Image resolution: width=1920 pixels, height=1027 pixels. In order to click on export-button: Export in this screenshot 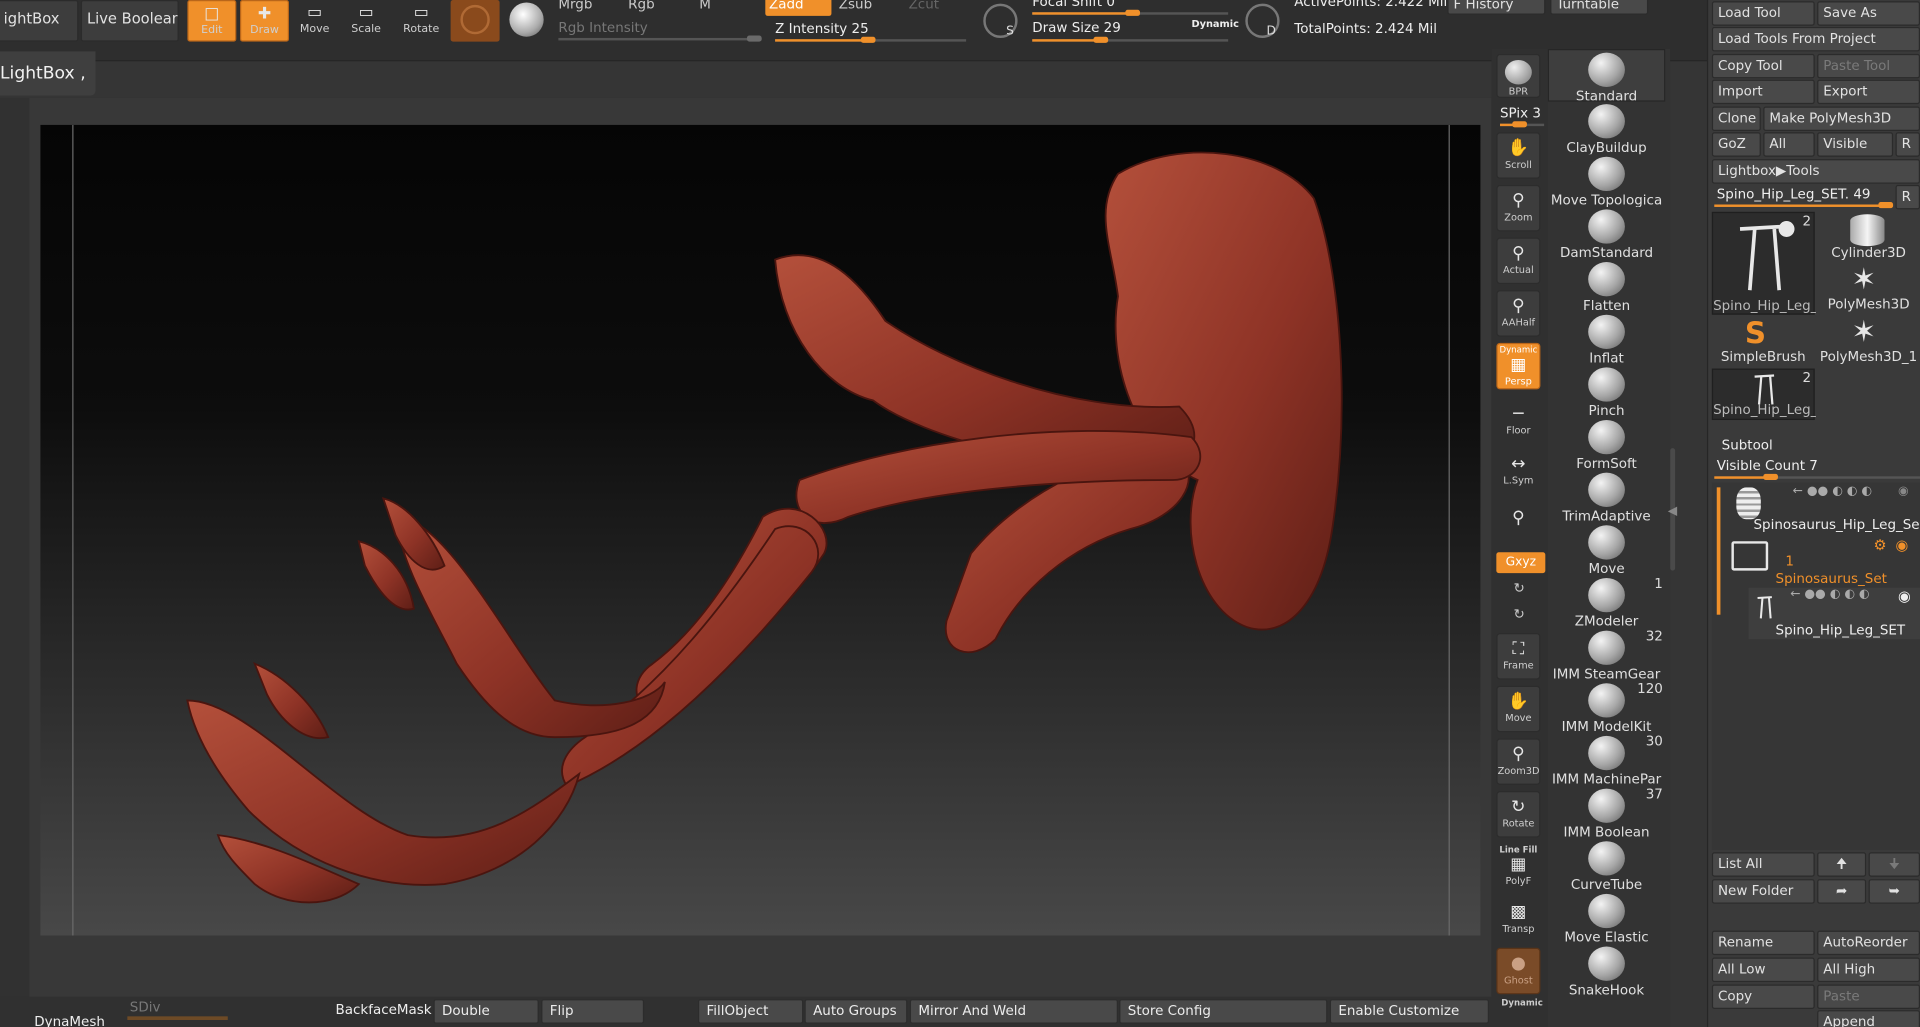, I will do `click(1868, 92)`.